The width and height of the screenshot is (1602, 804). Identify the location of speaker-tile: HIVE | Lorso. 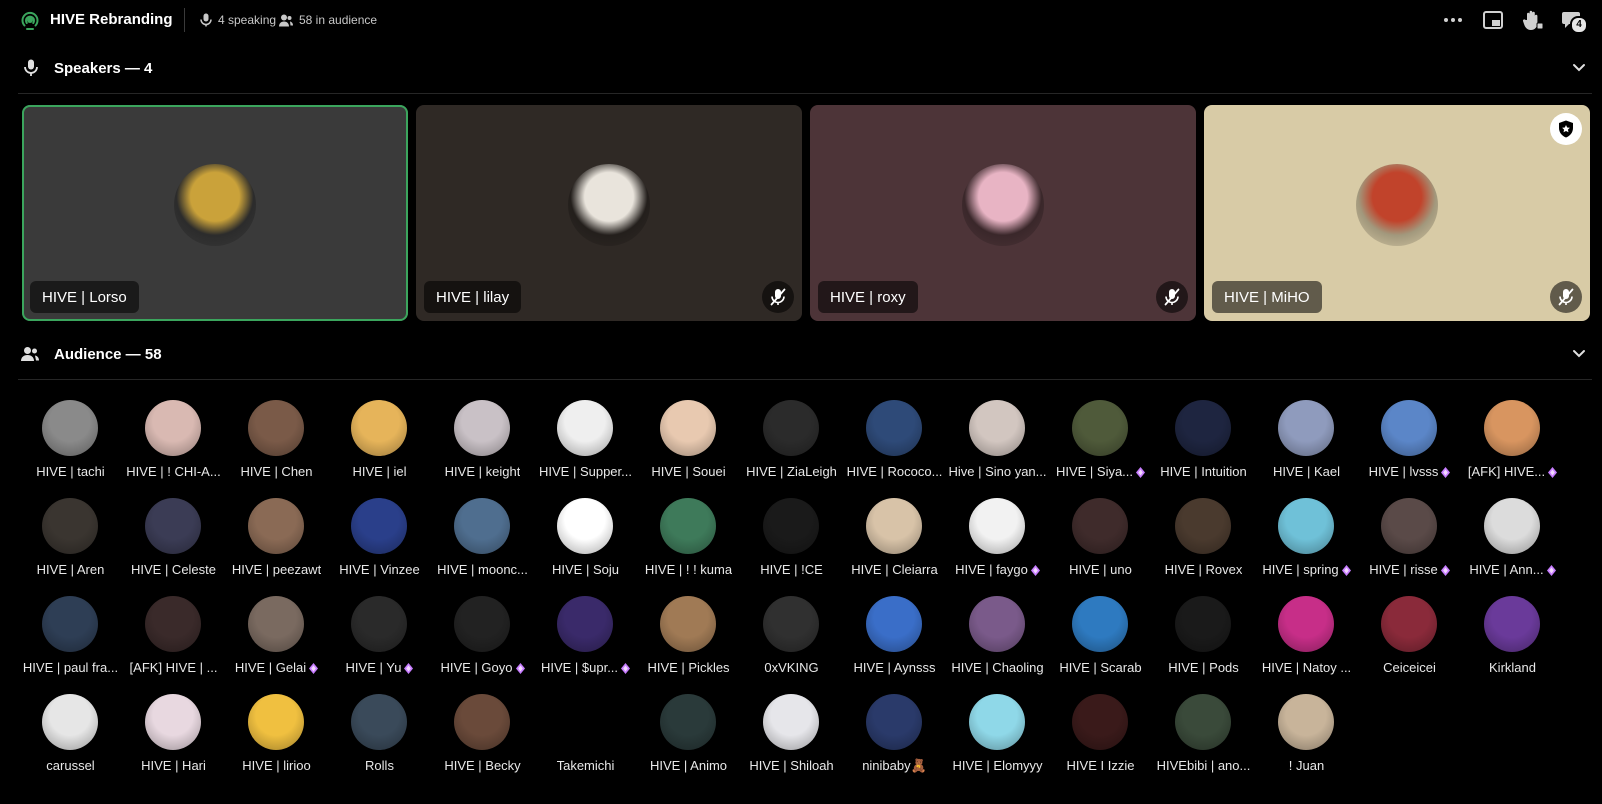
(215, 213).